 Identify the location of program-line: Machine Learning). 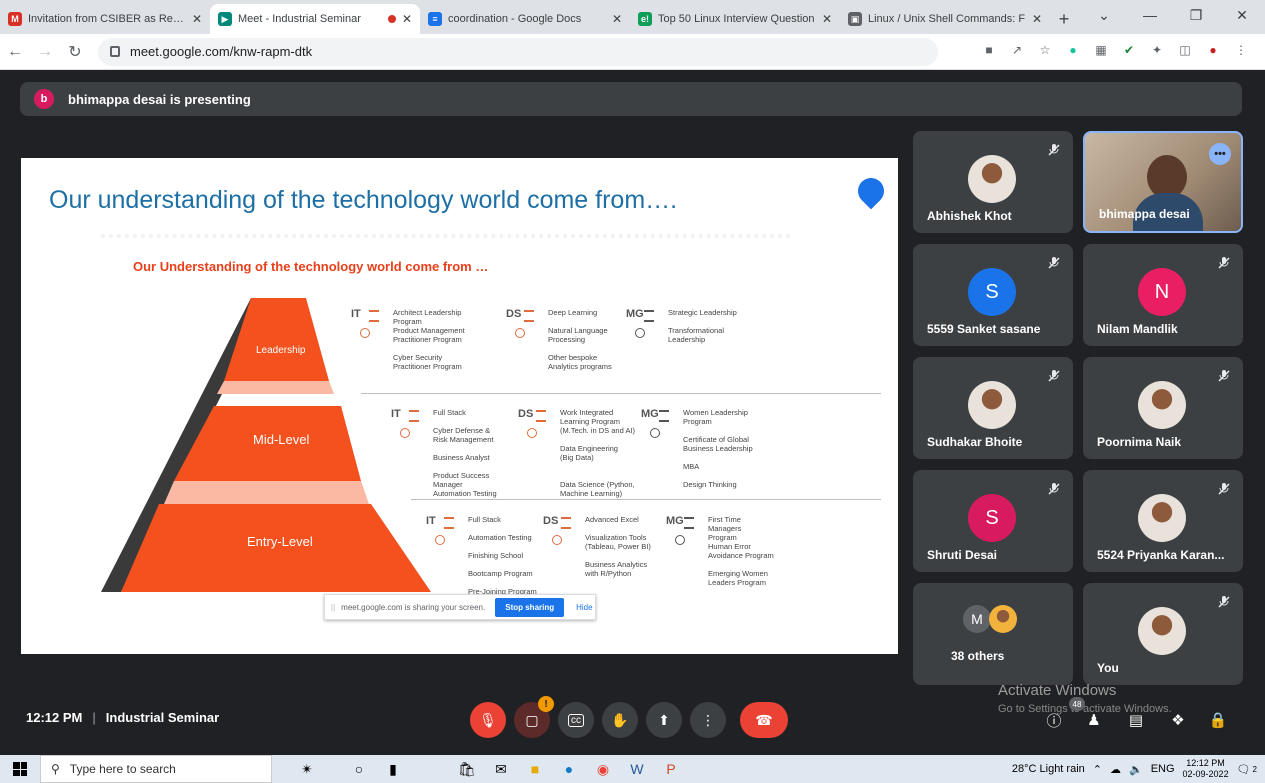
(591, 493).